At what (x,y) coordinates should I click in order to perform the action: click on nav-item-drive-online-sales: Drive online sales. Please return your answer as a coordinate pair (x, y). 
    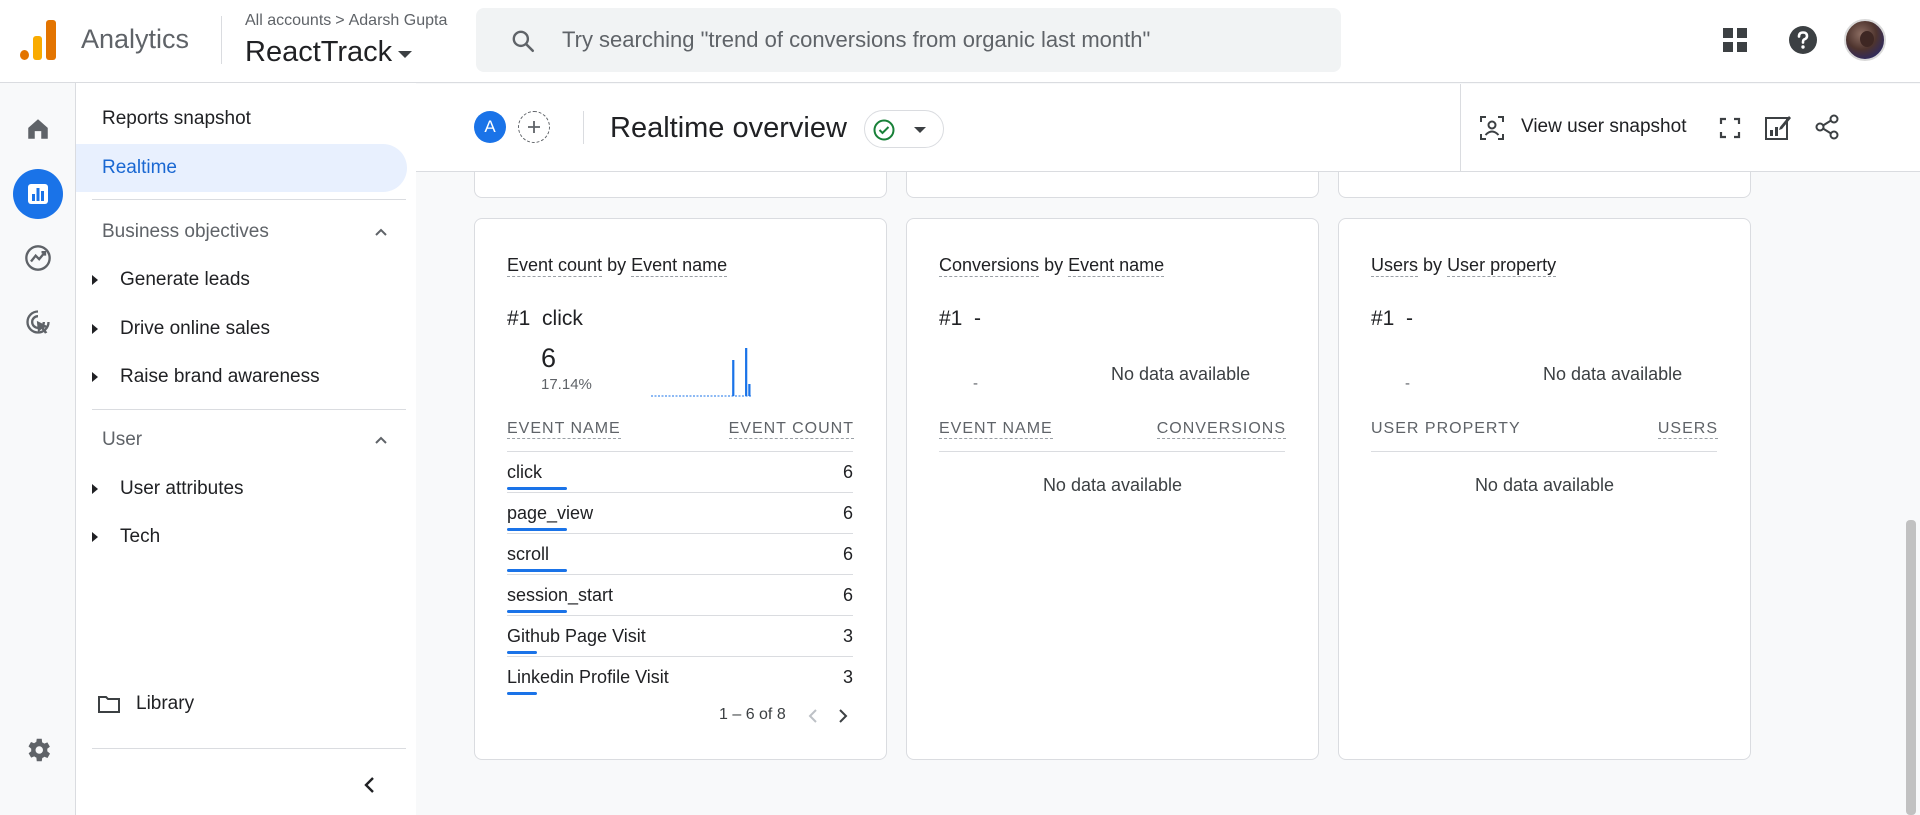
    Looking at the image, I should click on (181, 329).